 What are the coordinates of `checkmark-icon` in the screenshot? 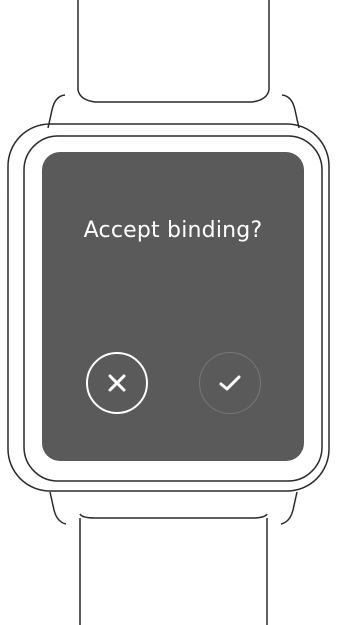 It's located at (230, 383).